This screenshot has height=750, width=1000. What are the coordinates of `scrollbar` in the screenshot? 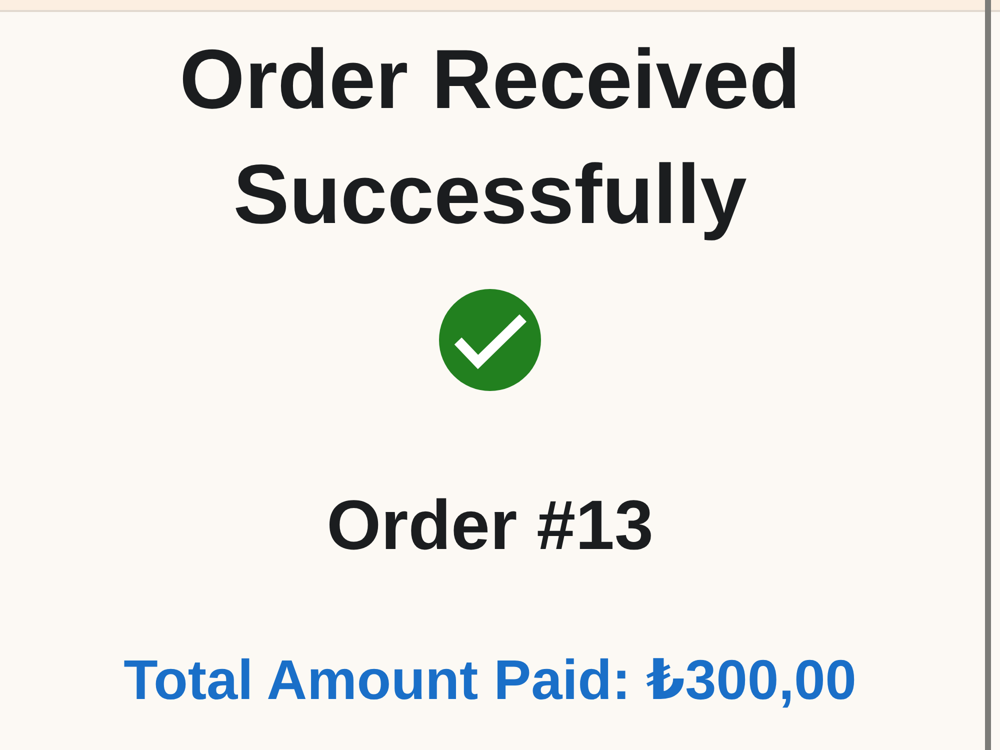 It's located at (988, 375).